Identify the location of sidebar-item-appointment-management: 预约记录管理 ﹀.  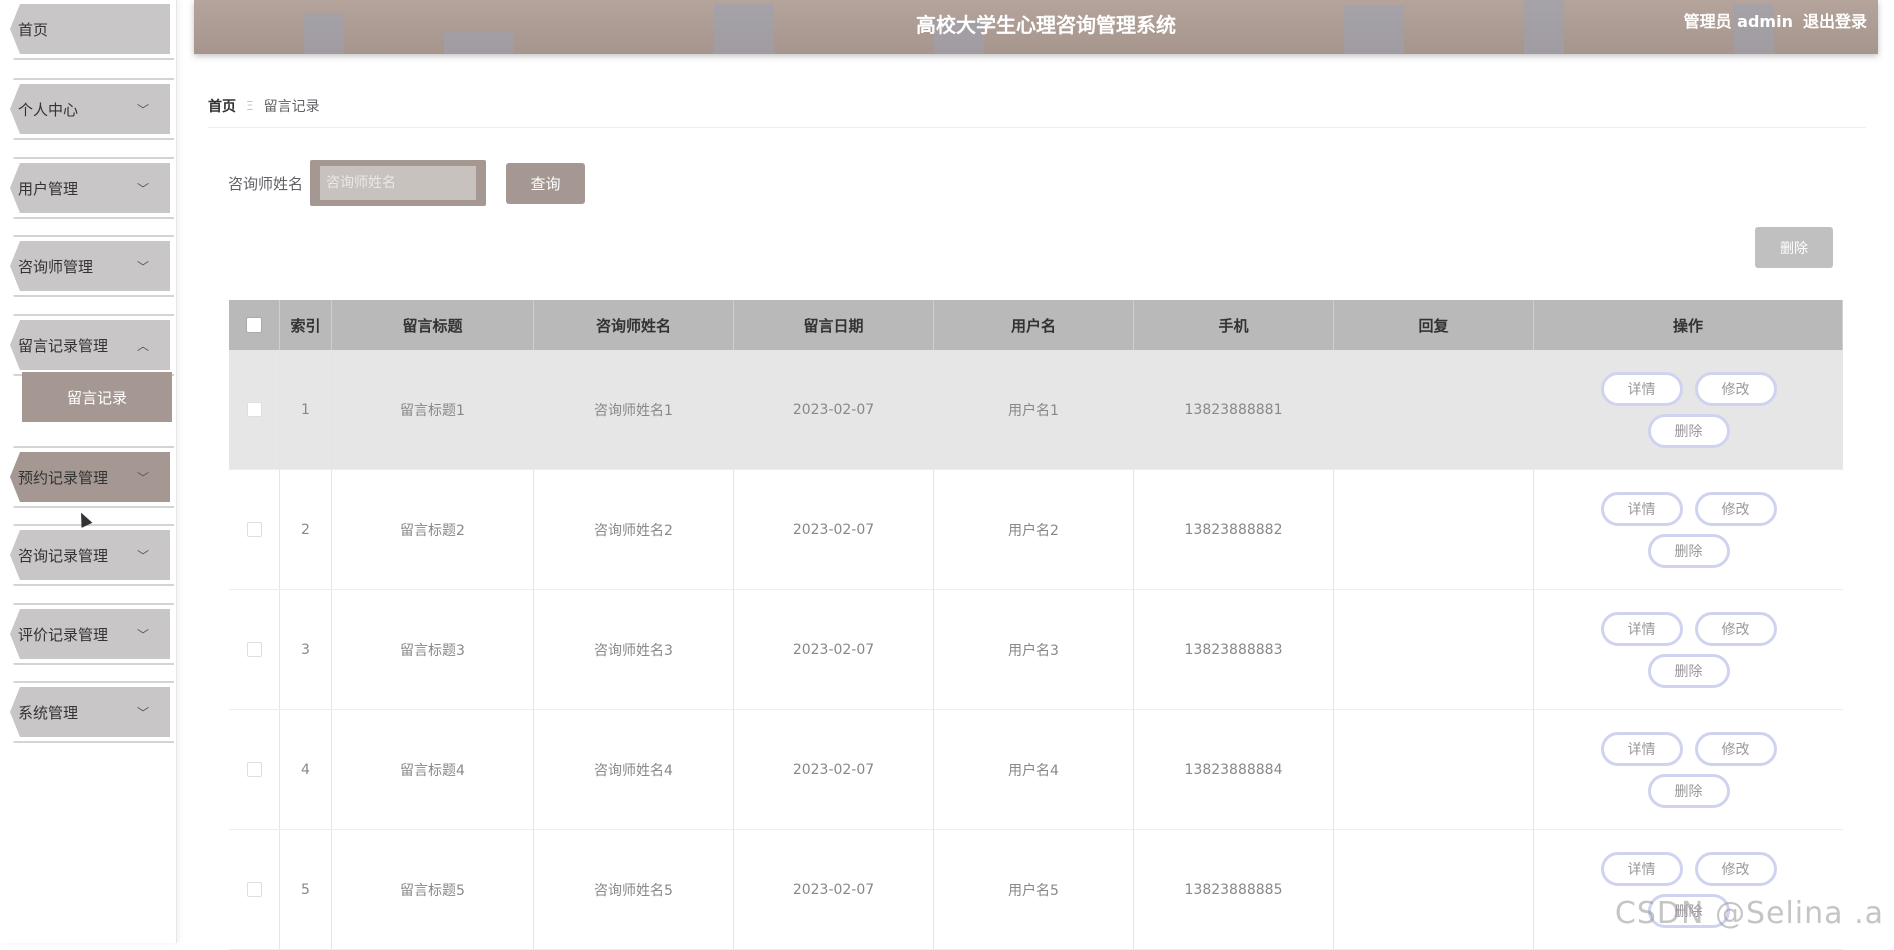
(90, 477).